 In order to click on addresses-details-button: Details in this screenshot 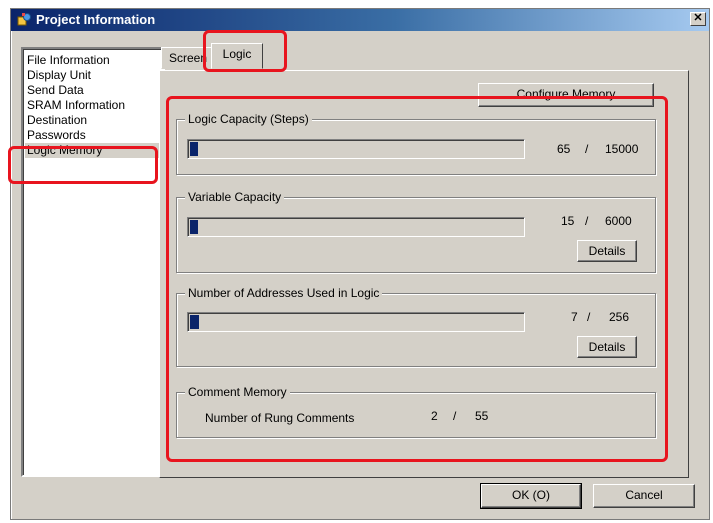, I will do `click(607, 347)`.